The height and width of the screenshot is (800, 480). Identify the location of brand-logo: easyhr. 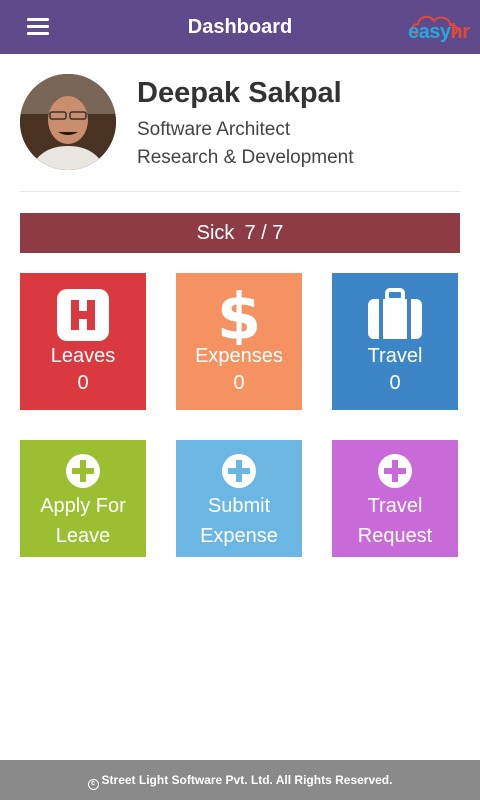
(439, 28).